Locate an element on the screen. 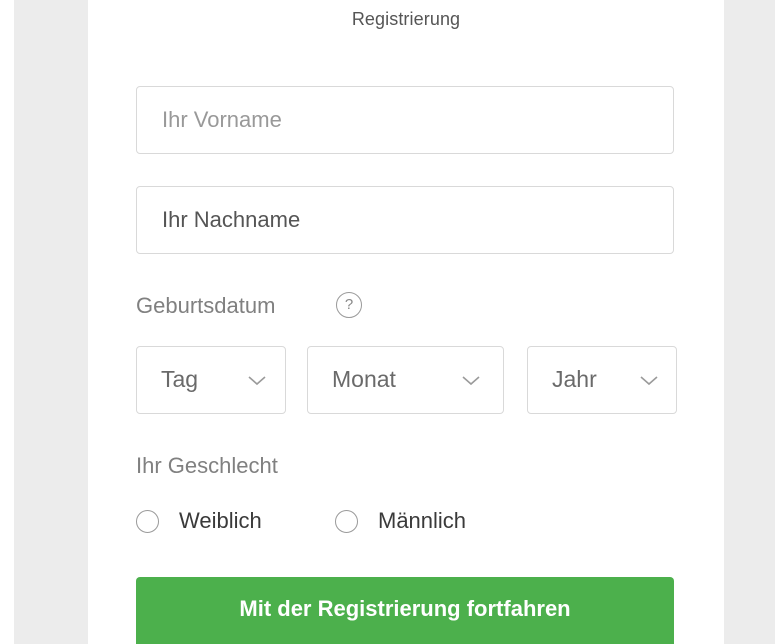 This screenshot has height=644, width=775. year-select: Jahr is located at coordinates (602, 380).